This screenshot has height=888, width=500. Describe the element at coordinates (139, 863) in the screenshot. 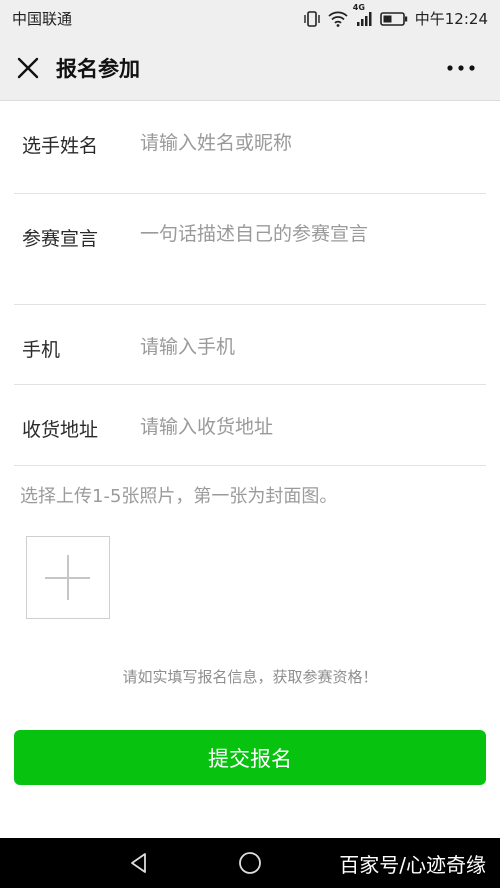

I see `back-triangle-icon` at that location.